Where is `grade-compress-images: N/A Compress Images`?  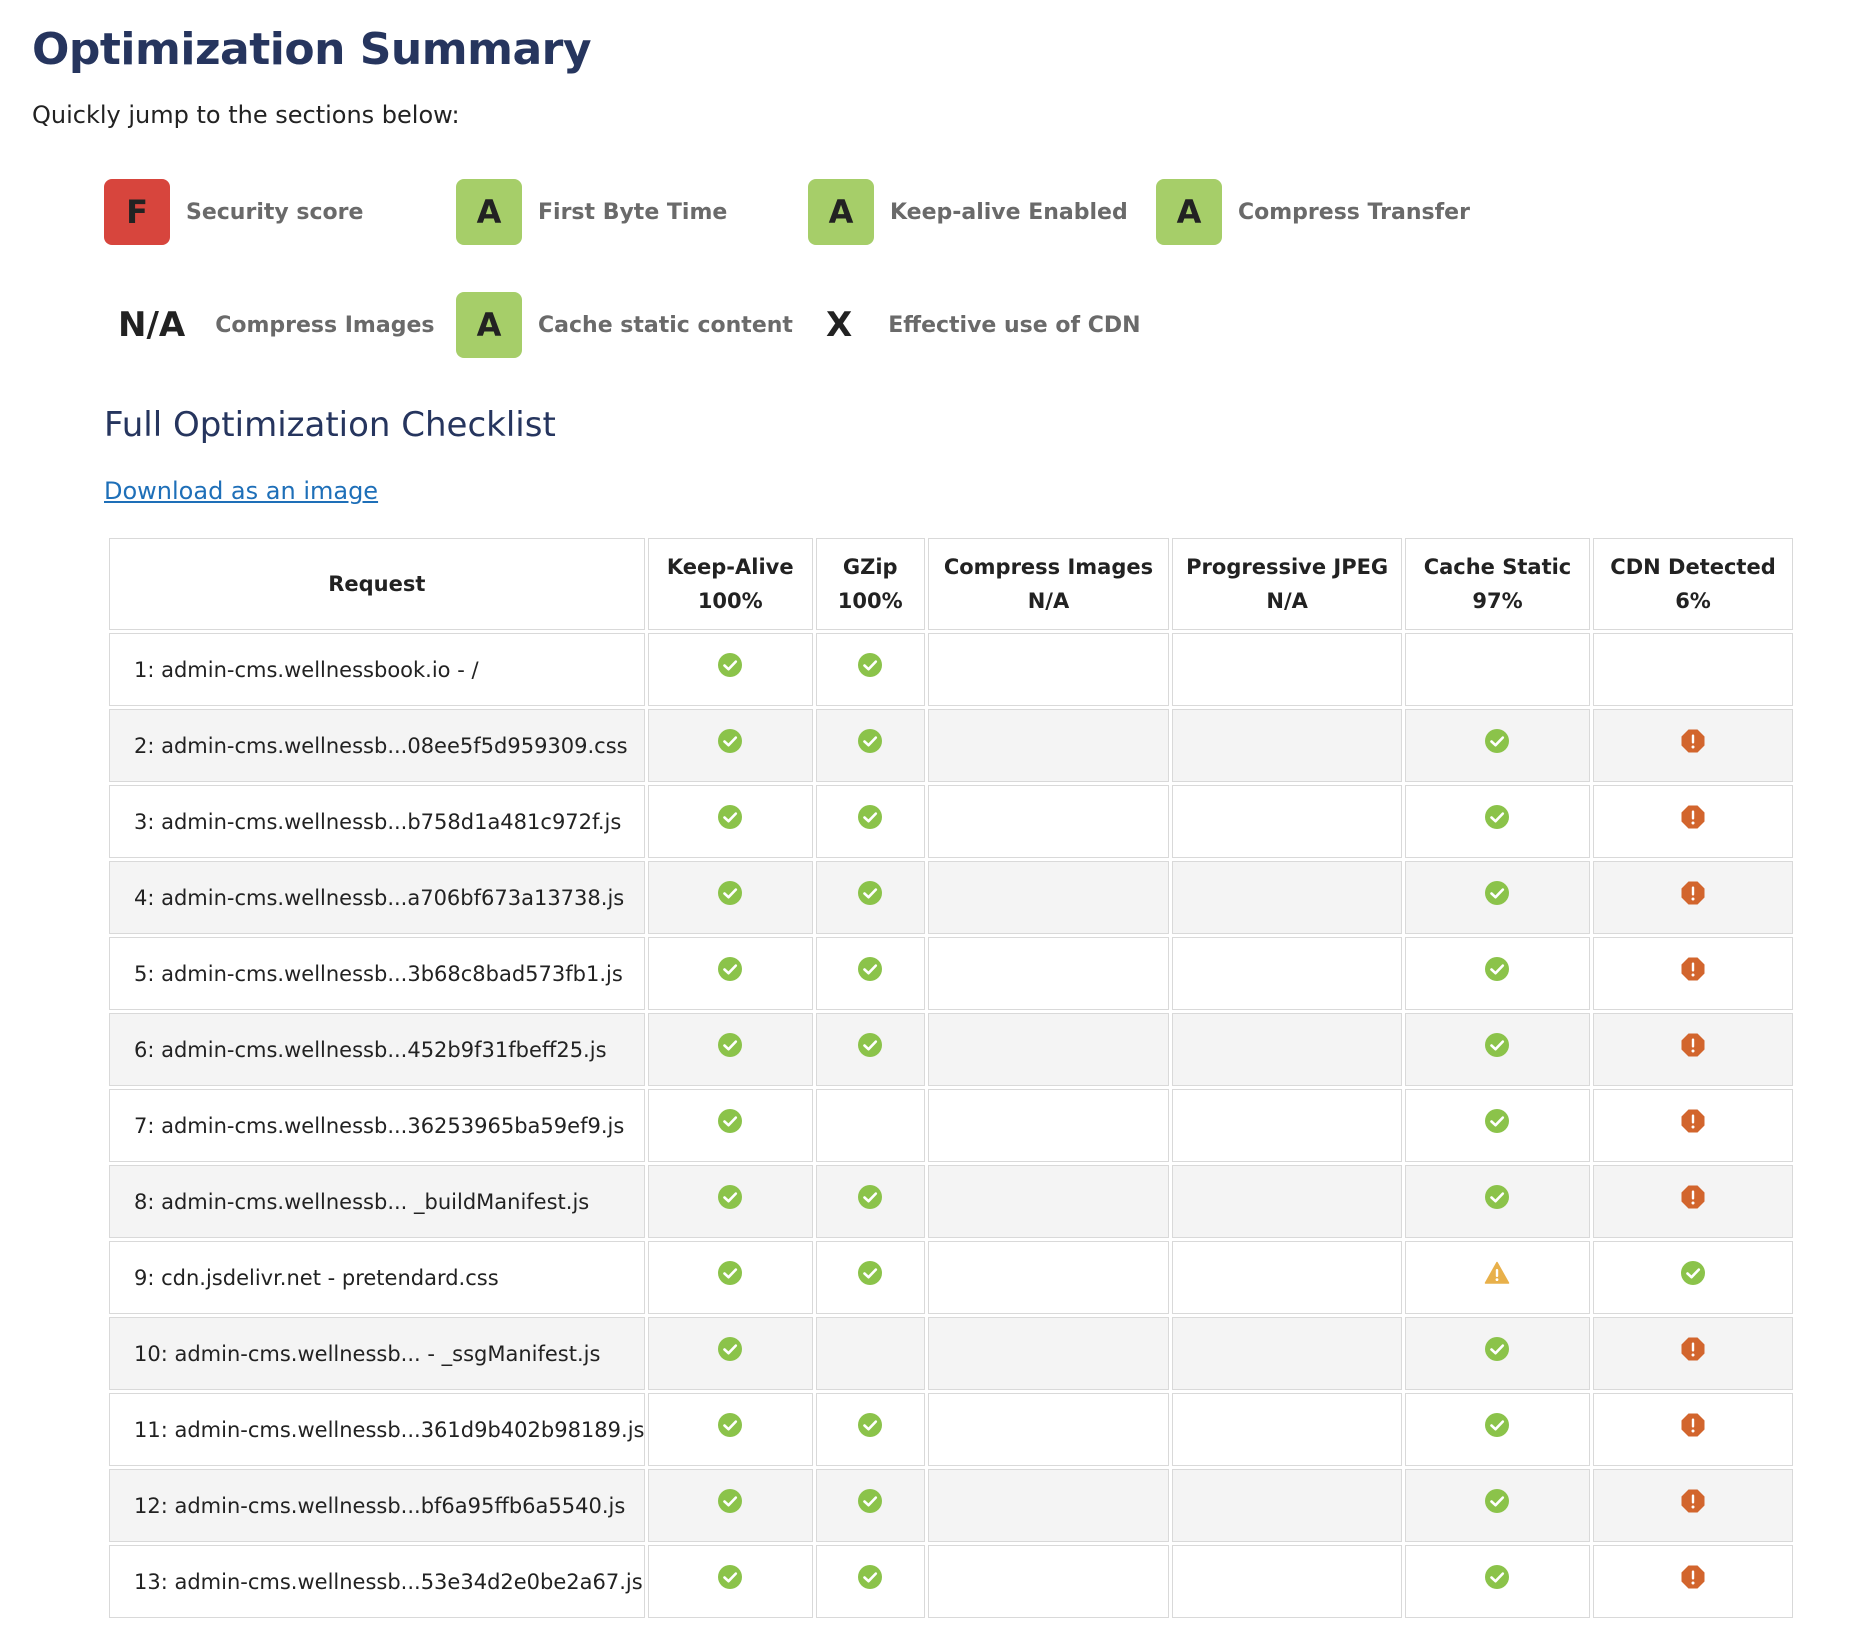 grade-compress-images: N/A Compress Images is located at coordinates (280, 325).